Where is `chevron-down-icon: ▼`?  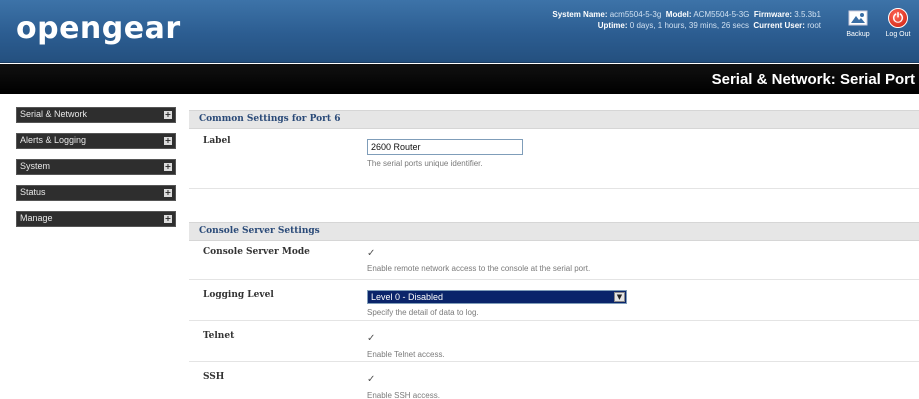
chevron-down-icon: ▼ is located at coordinates (619, 297).